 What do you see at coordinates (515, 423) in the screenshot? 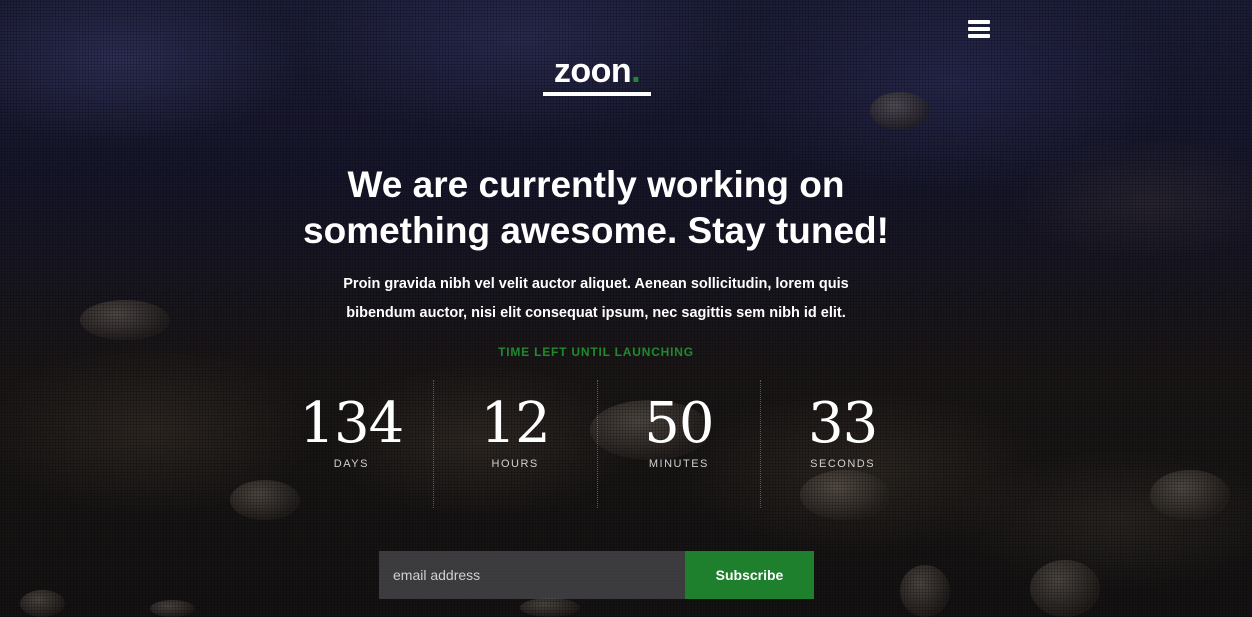
I see `hours-value: 12` at bounding box center [515, 423].